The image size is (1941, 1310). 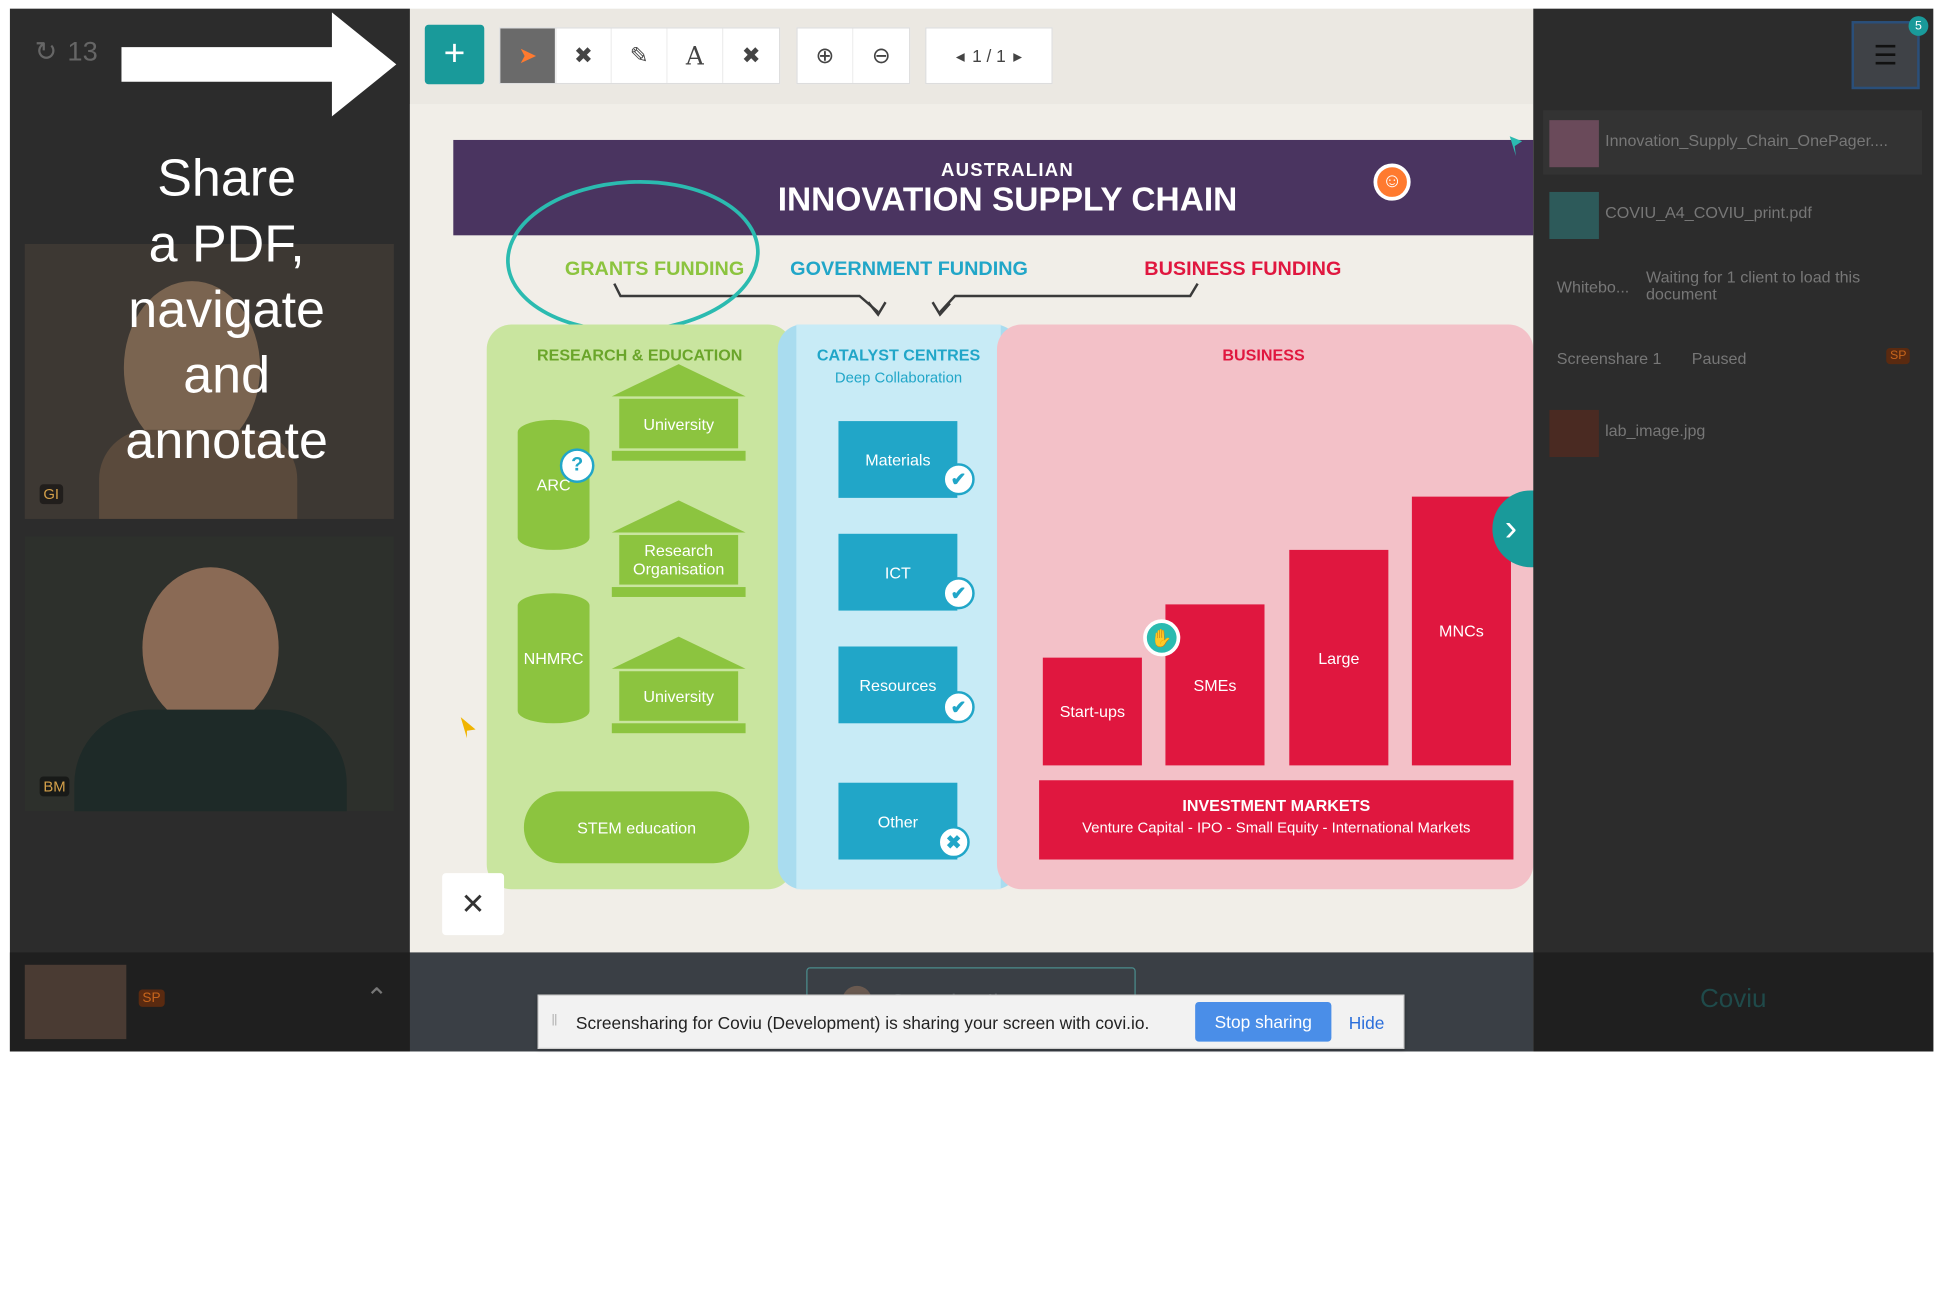 What do you see at coordinates (82, 51) in the screenshot?
I see `timer-text: 13` at bounding box center [82, 51].